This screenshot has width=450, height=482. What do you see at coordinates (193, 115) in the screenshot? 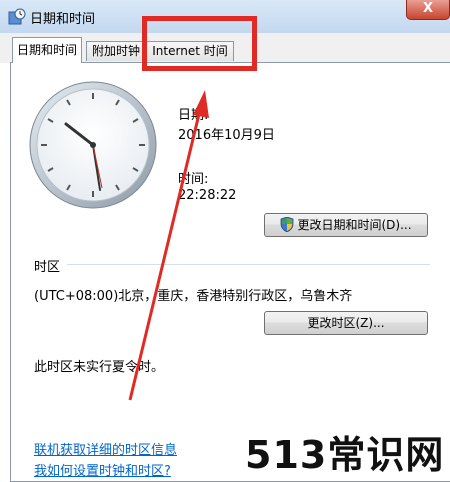
I see `date-label: 日期:` at bounding box center [193, 115].